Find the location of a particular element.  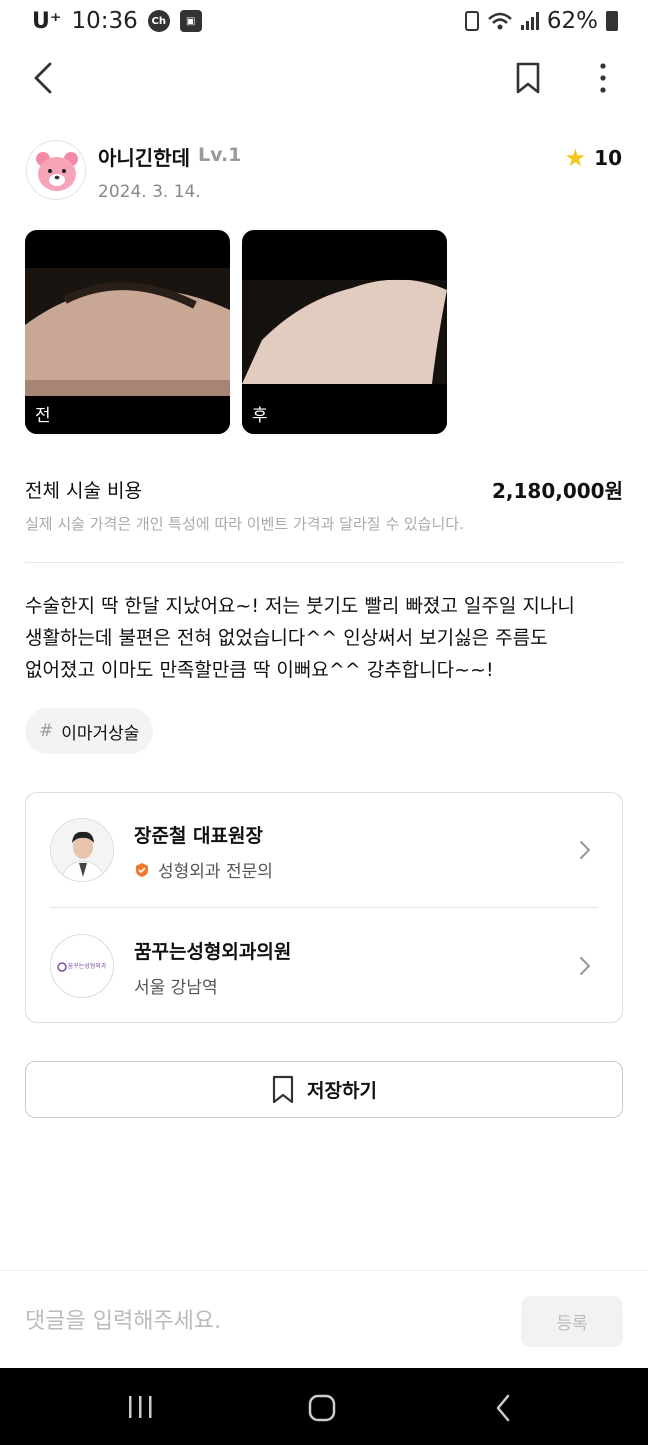

card-divider is located at coordinates (324, 907).